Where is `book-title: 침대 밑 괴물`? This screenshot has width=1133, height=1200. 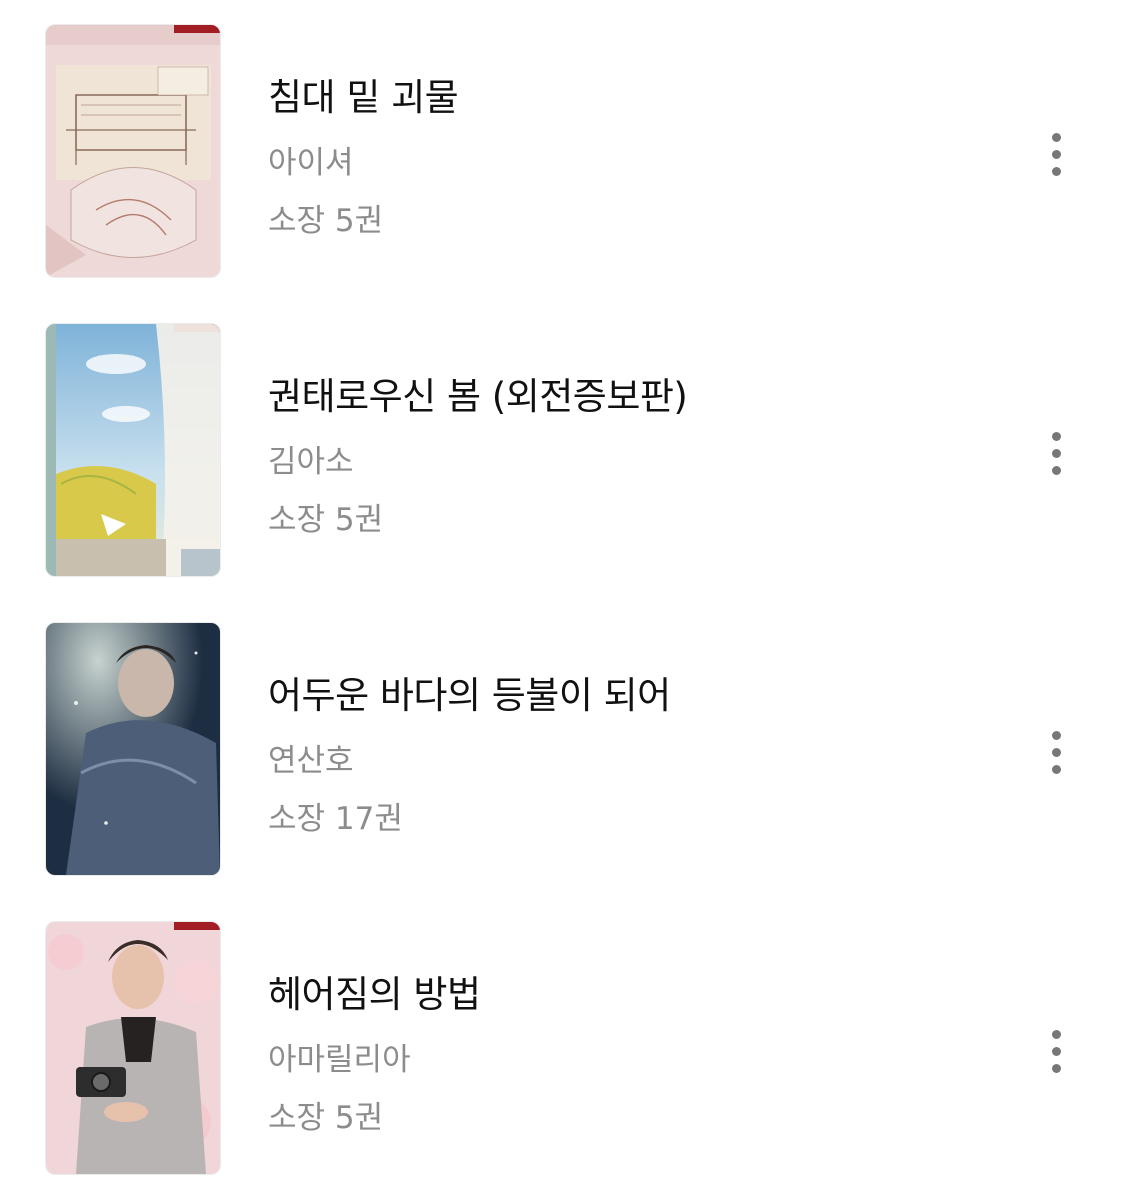 book-title: 침대 밑 괴물 is located at coordinates (363, 94).